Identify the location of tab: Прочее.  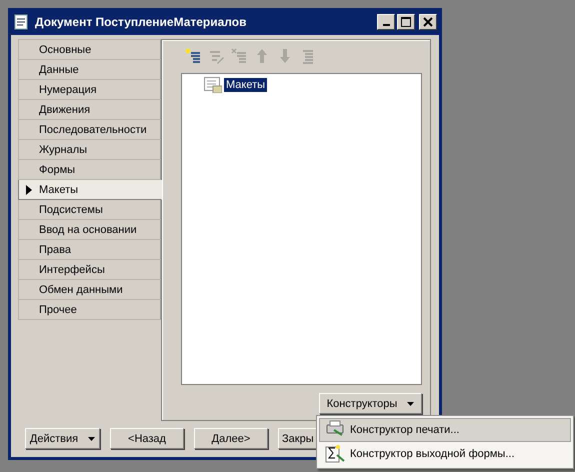
(89, 310).